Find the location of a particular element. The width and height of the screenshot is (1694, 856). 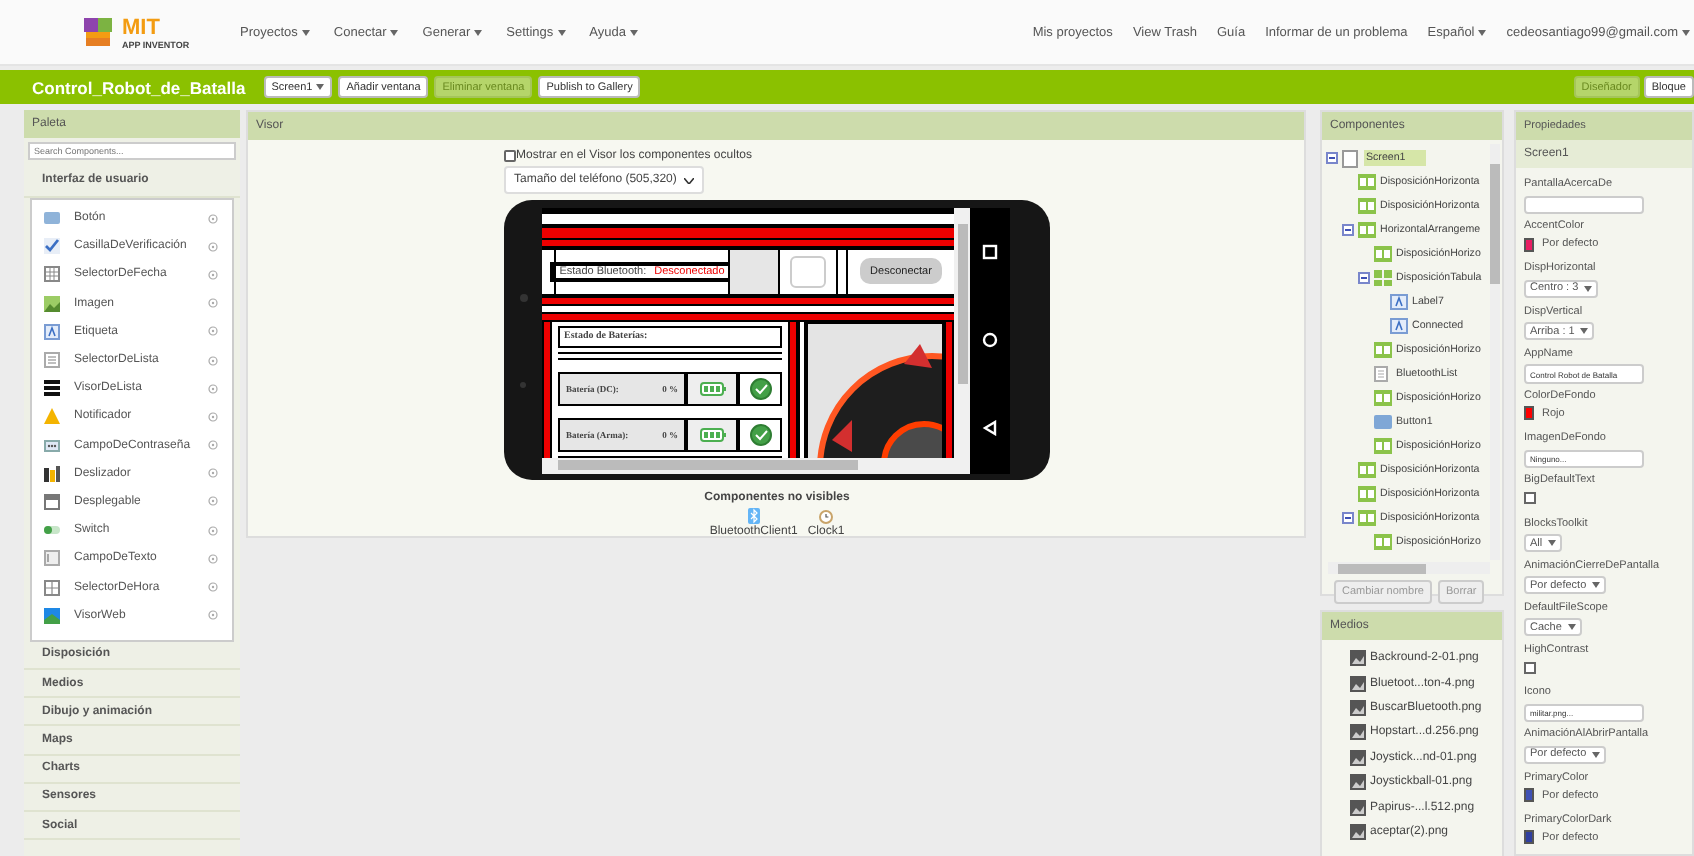

checkmark-icon is located at coordinates (52, 246).